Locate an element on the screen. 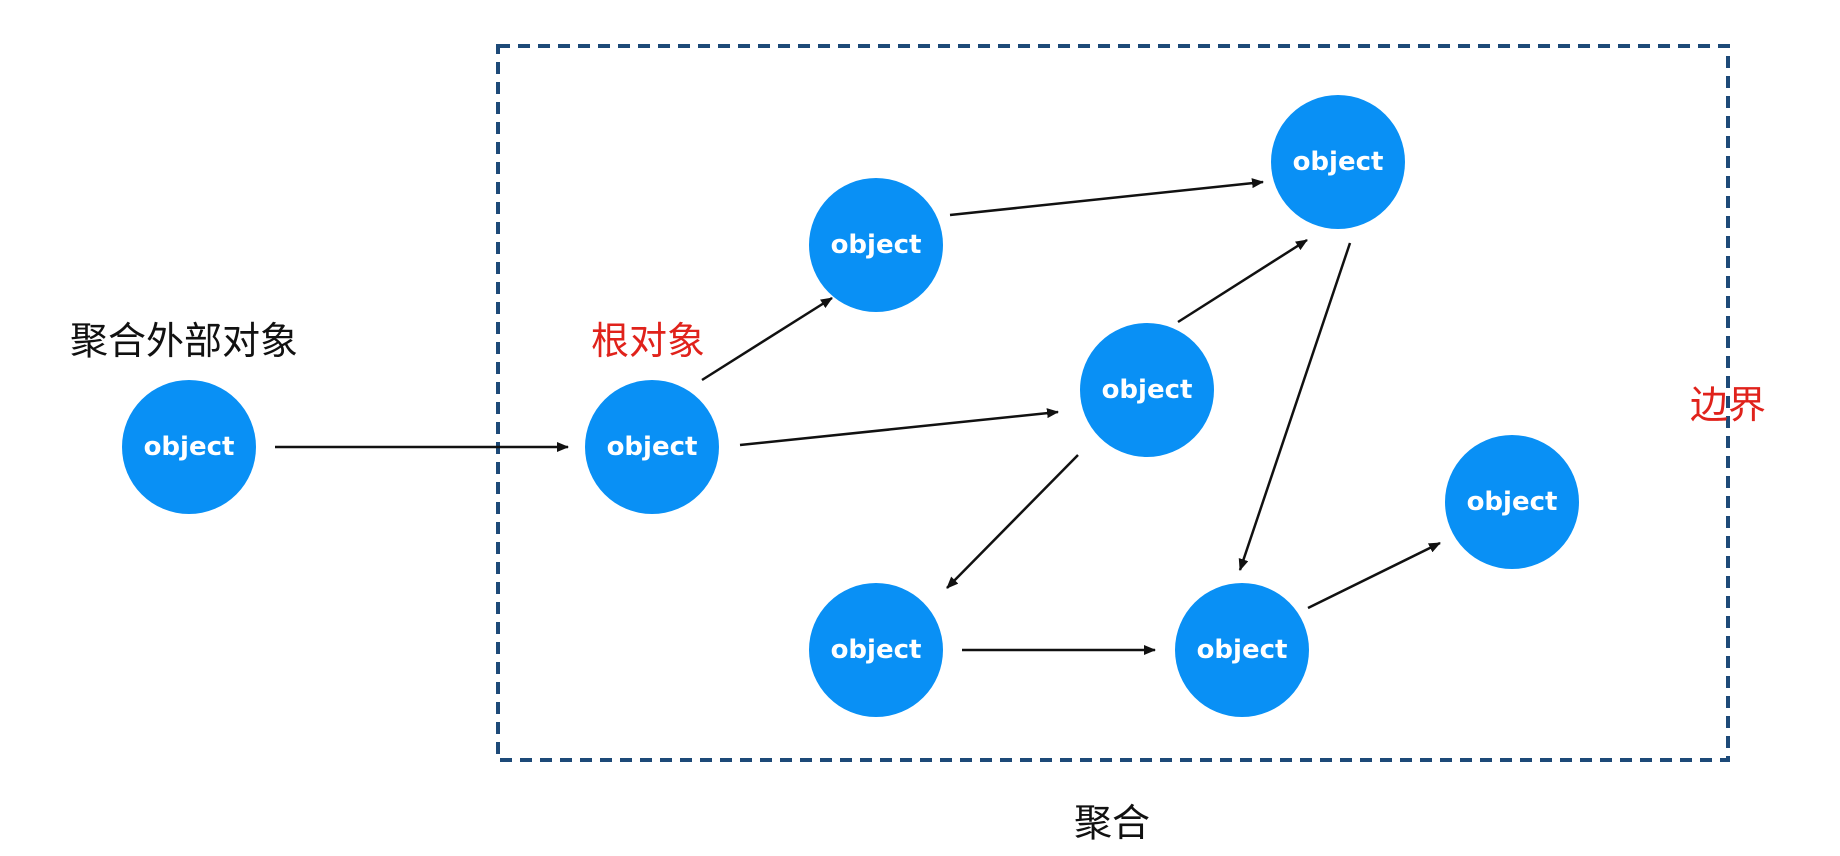 The width and height of the screenshot is (1840, 856). node-top-right: object is located at coordinates (1338, 162).